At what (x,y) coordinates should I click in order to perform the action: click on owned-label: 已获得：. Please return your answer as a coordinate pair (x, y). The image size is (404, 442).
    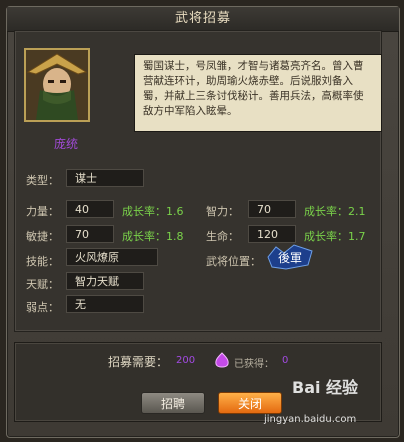
    Looking at the image, I should click on (254, 364).